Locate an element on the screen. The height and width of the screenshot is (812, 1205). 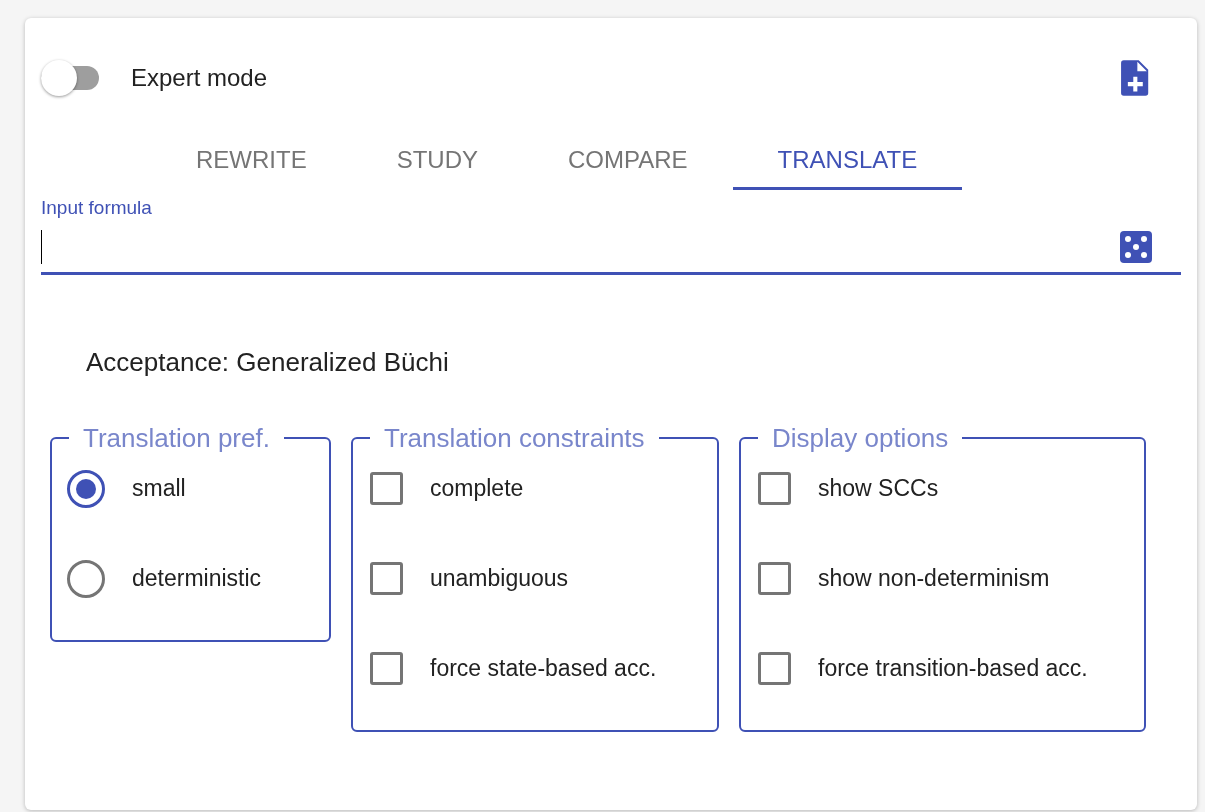
option-label: show non-determinism is located at coordinates (934, 579).